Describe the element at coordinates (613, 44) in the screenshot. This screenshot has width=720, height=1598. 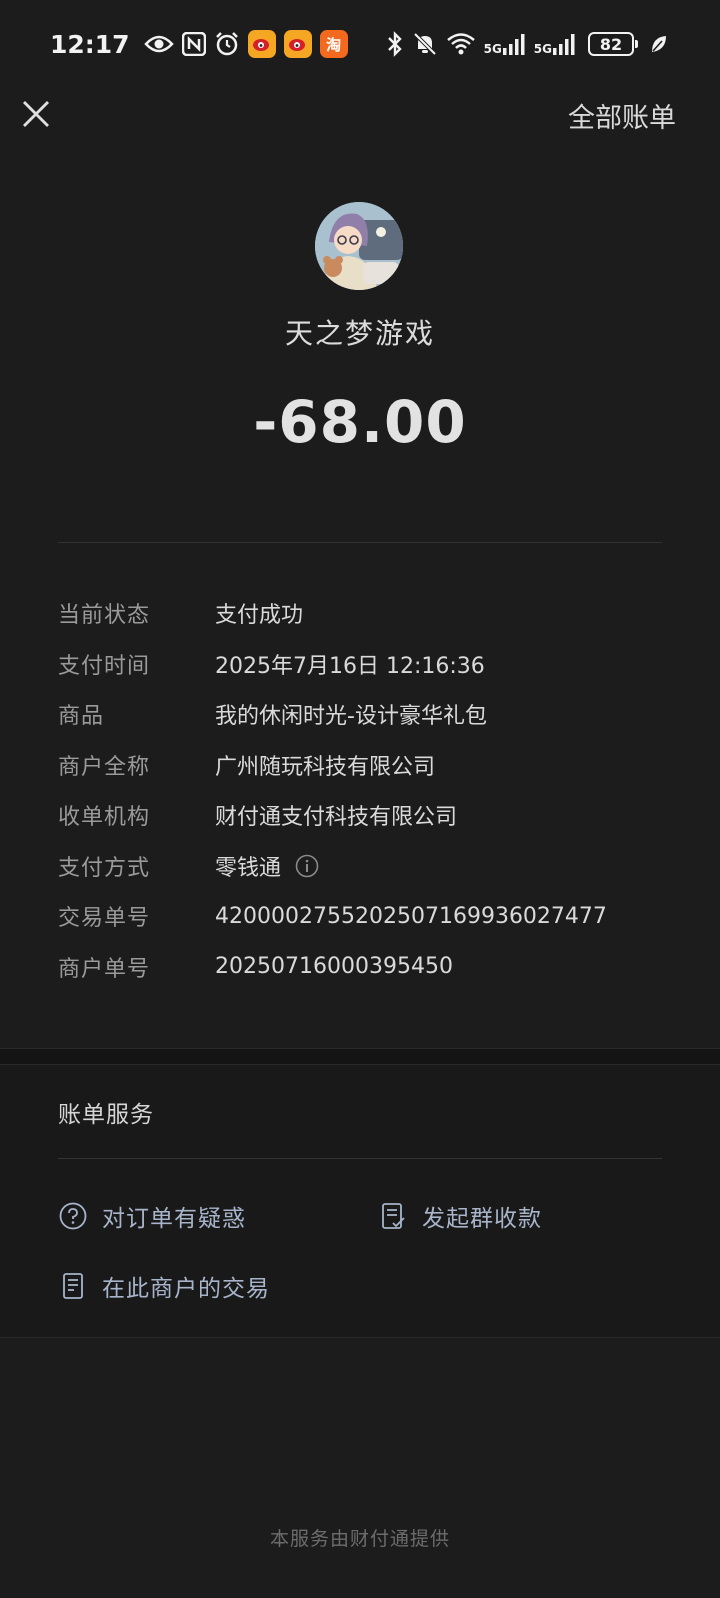
I see `battery-icon: 82` at that location.